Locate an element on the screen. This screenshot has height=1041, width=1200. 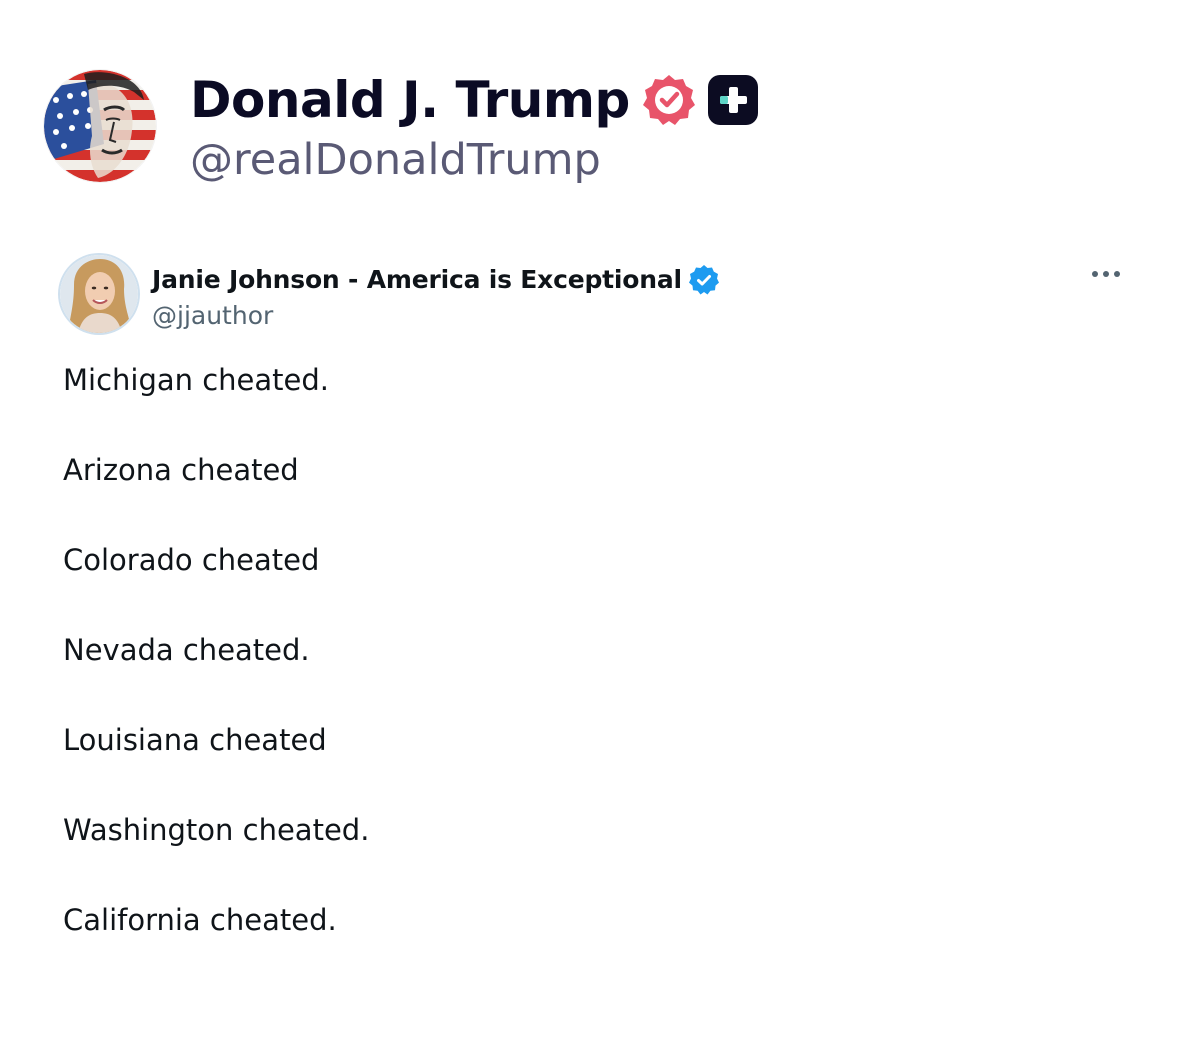
author-name-row: Donald J. Trump is located at coordinates (474, 100).